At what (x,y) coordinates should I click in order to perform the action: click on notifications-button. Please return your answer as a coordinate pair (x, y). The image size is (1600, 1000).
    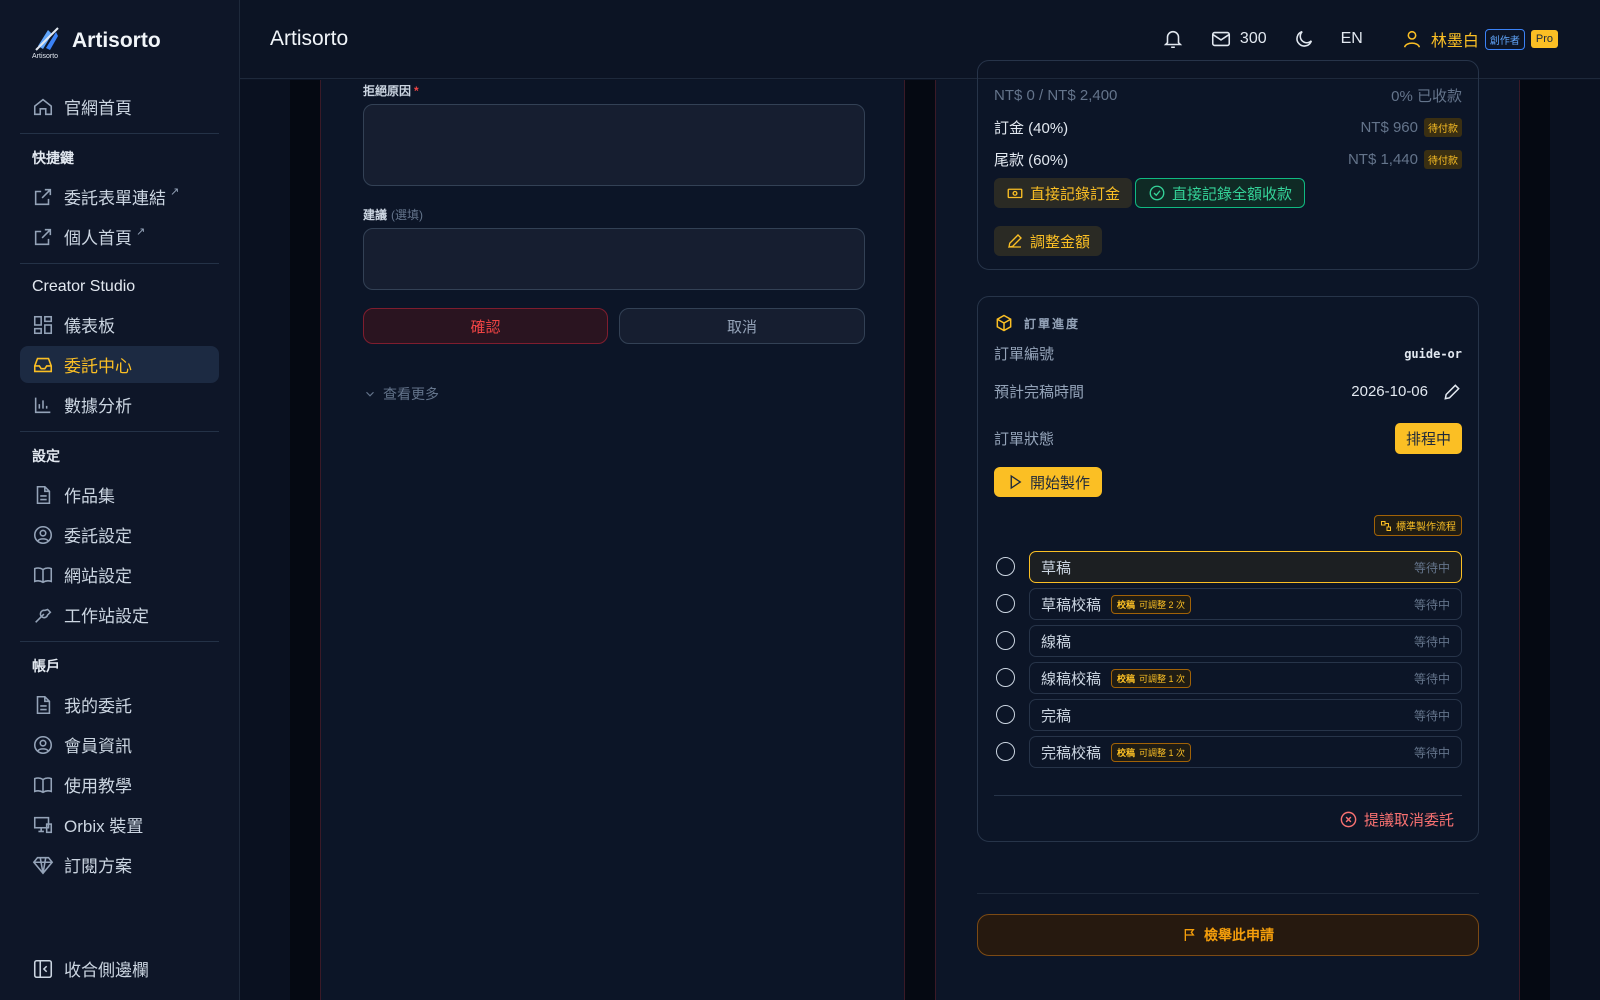
    Looking at the image, I should click on (1173, 39).